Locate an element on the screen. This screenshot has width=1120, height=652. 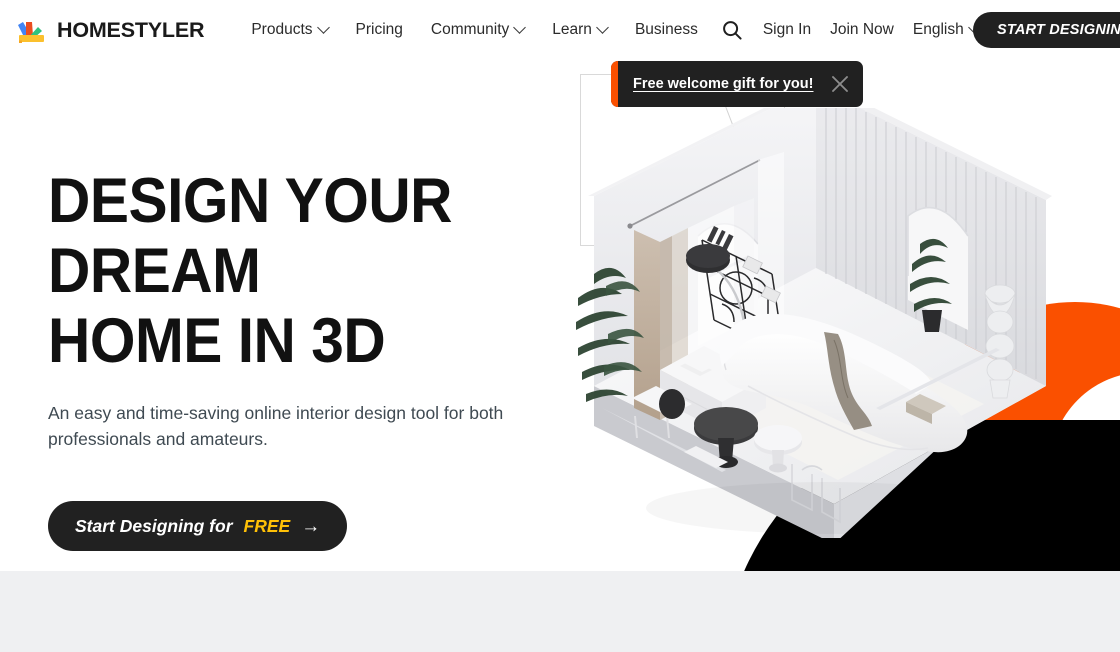
free-gift-banner: Free welcome gift for you! is located at coordinates (737, 84).